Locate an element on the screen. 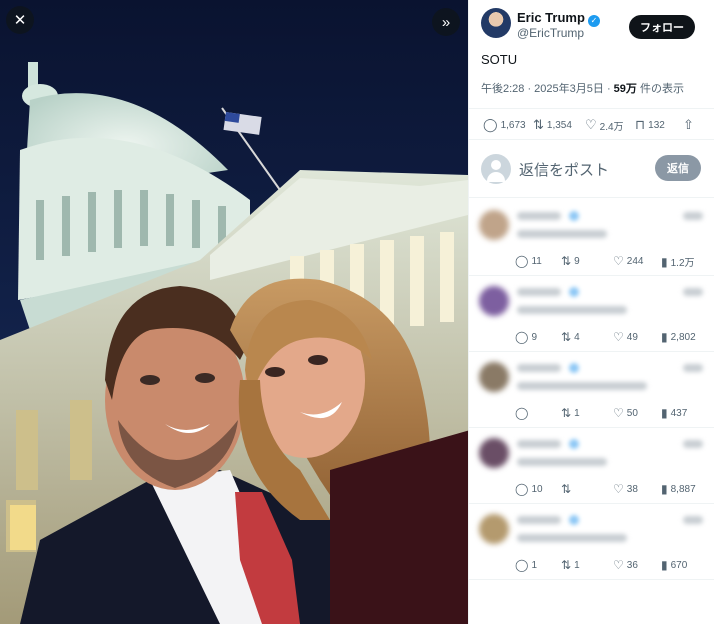 Image resolution: width=714 pixels, height=624 pixels. repost-action: ⇅ 1,354 is located at coordinates (552, 125).